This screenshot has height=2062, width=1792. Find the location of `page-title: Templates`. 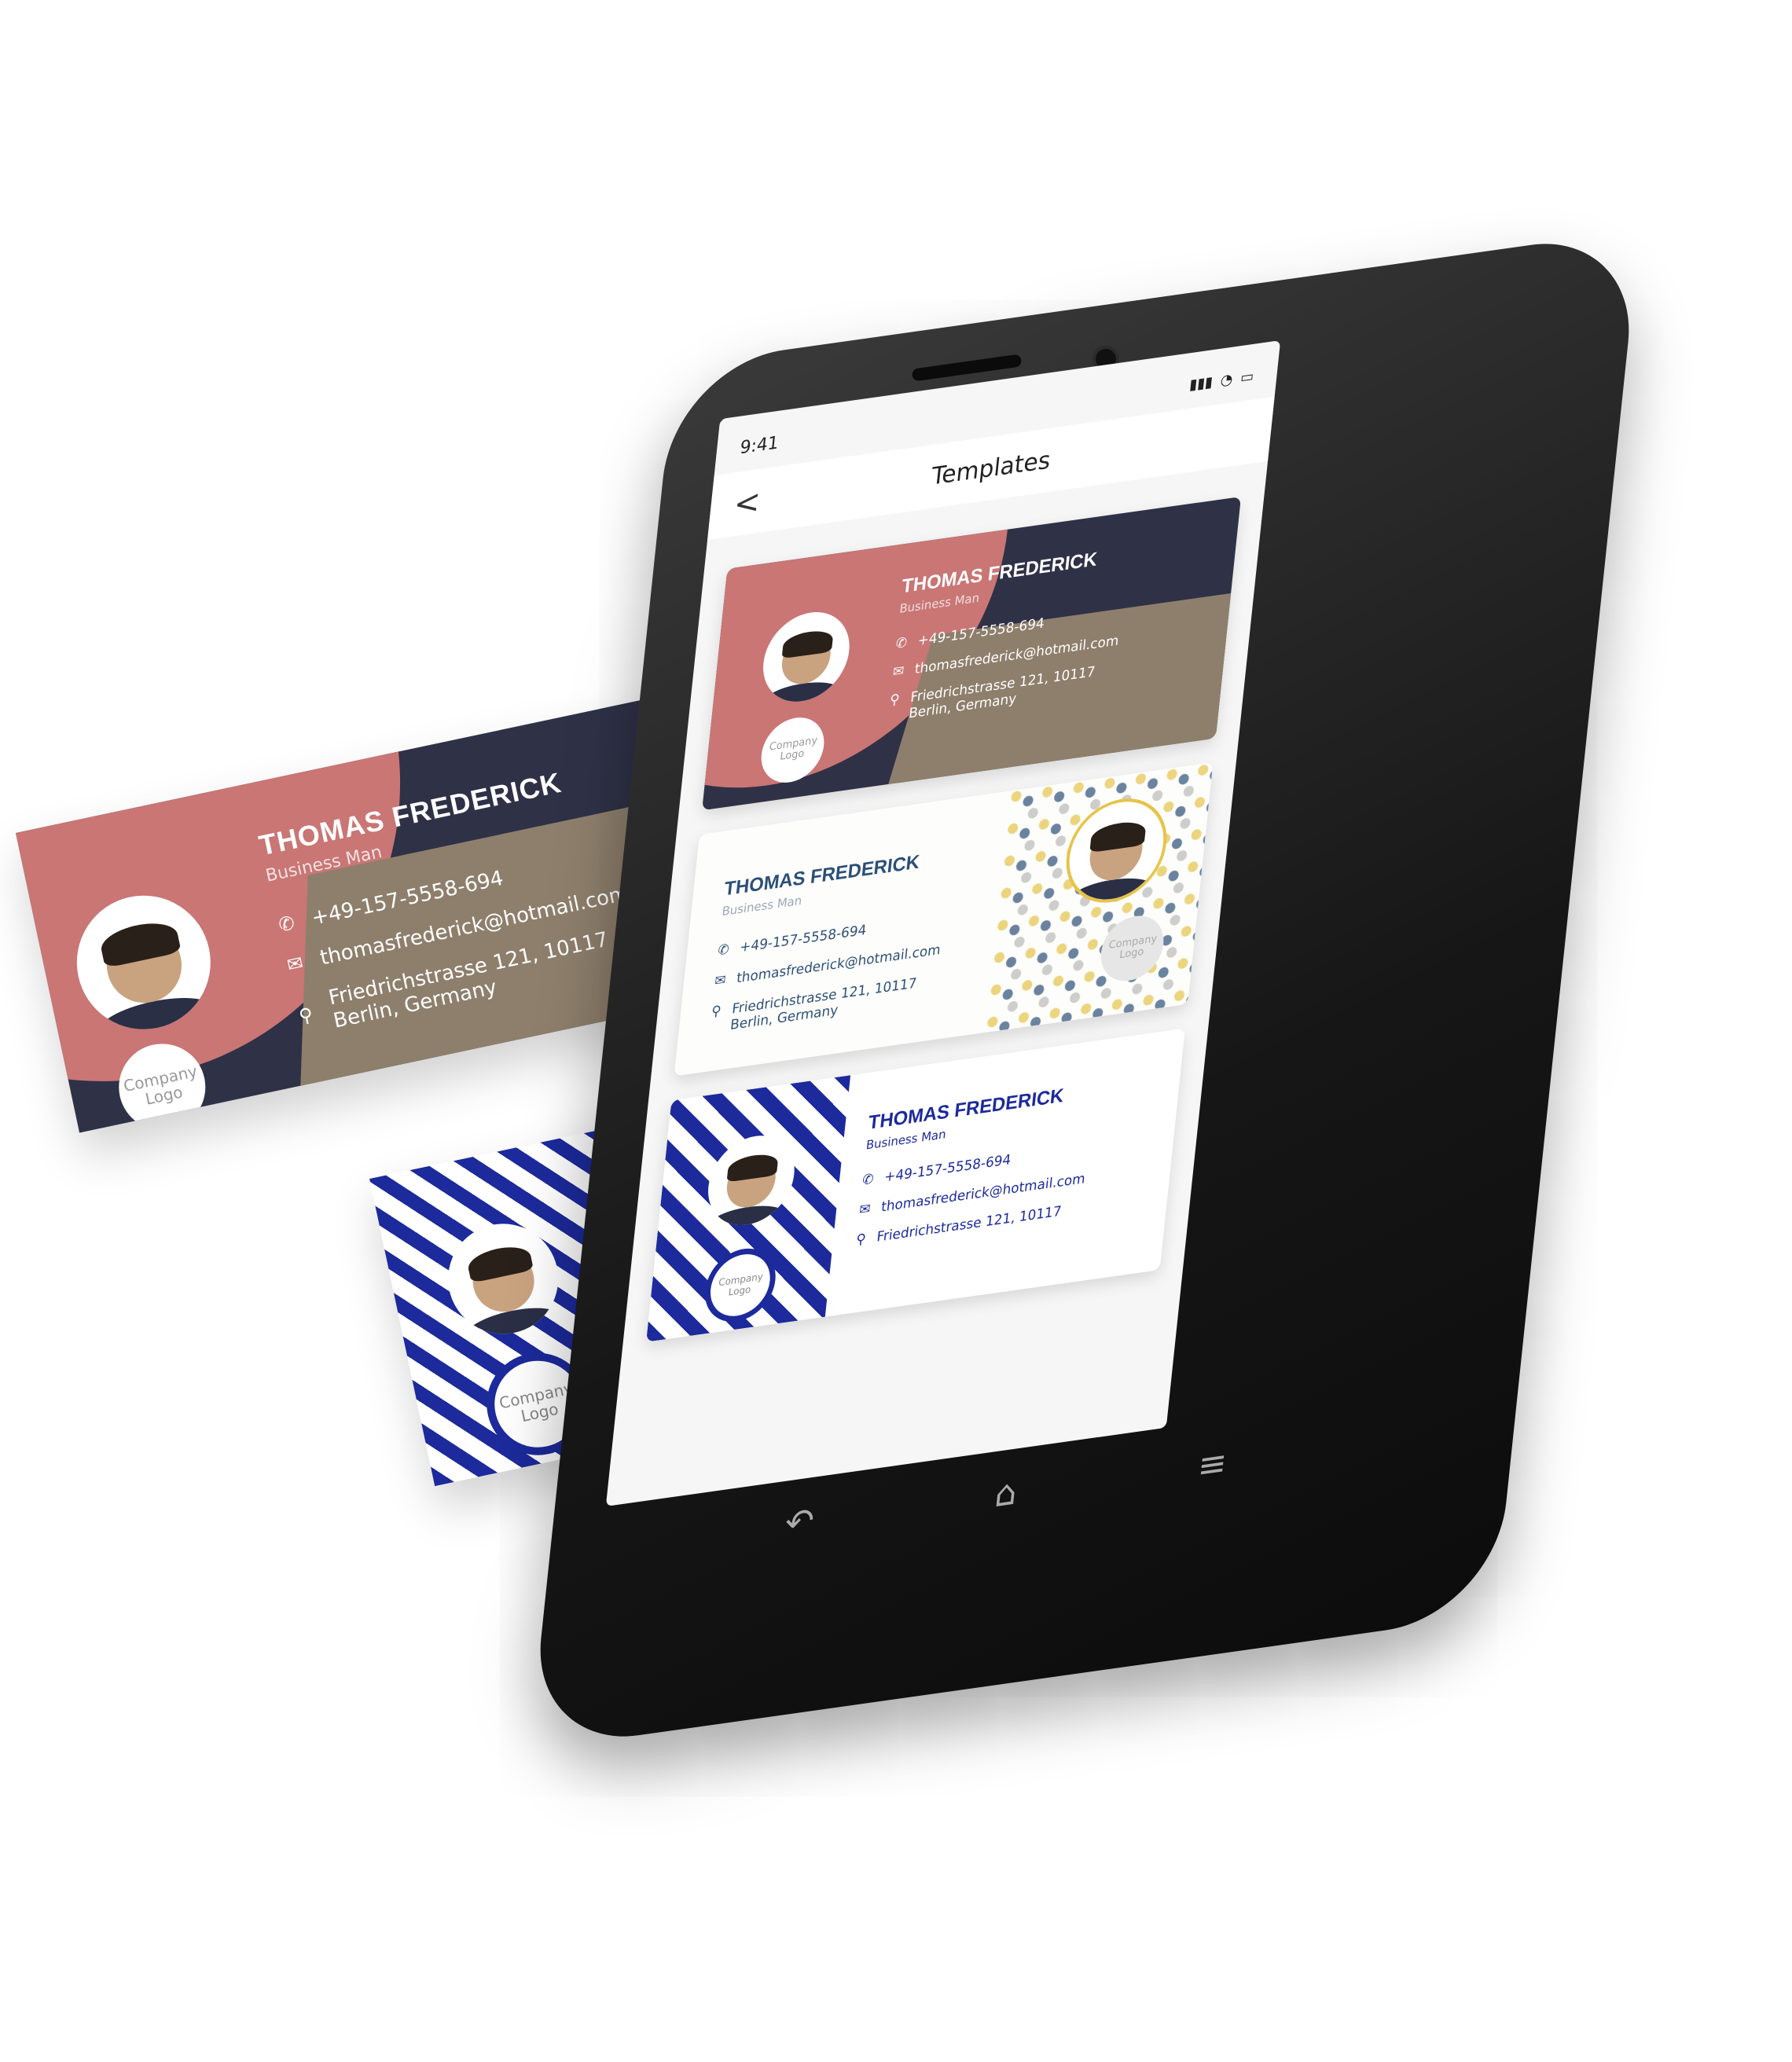

page-title: Templates is located at coordinates (991, 468).